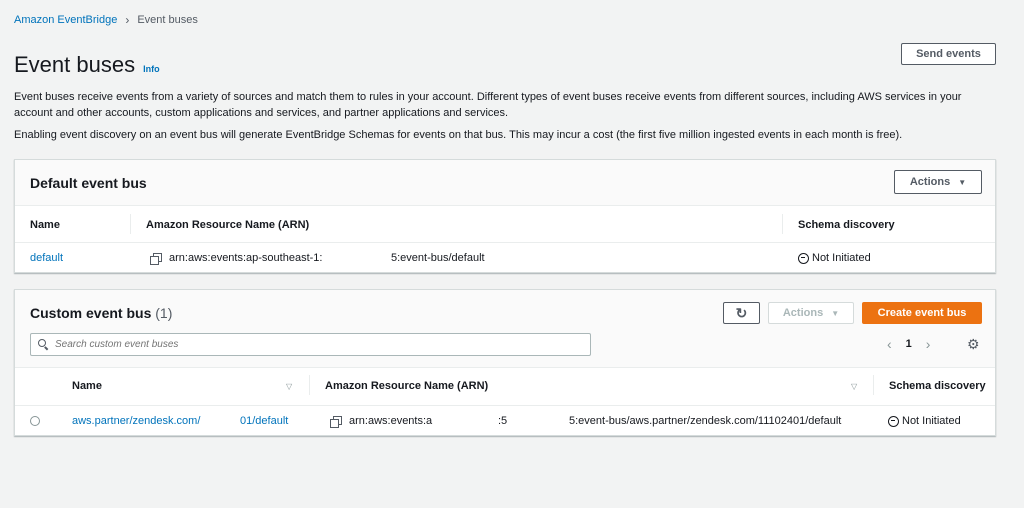 This screenshot has width=1024, height=508. I want to click on custom-bus-arn: arn:aws:events:a, so click(381, 421).